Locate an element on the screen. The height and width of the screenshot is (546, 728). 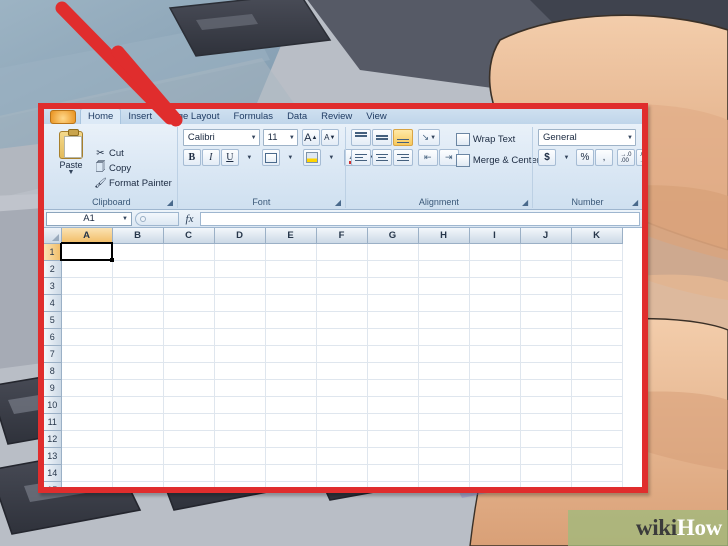
cell-G5 is located at coordinates (393, 320).